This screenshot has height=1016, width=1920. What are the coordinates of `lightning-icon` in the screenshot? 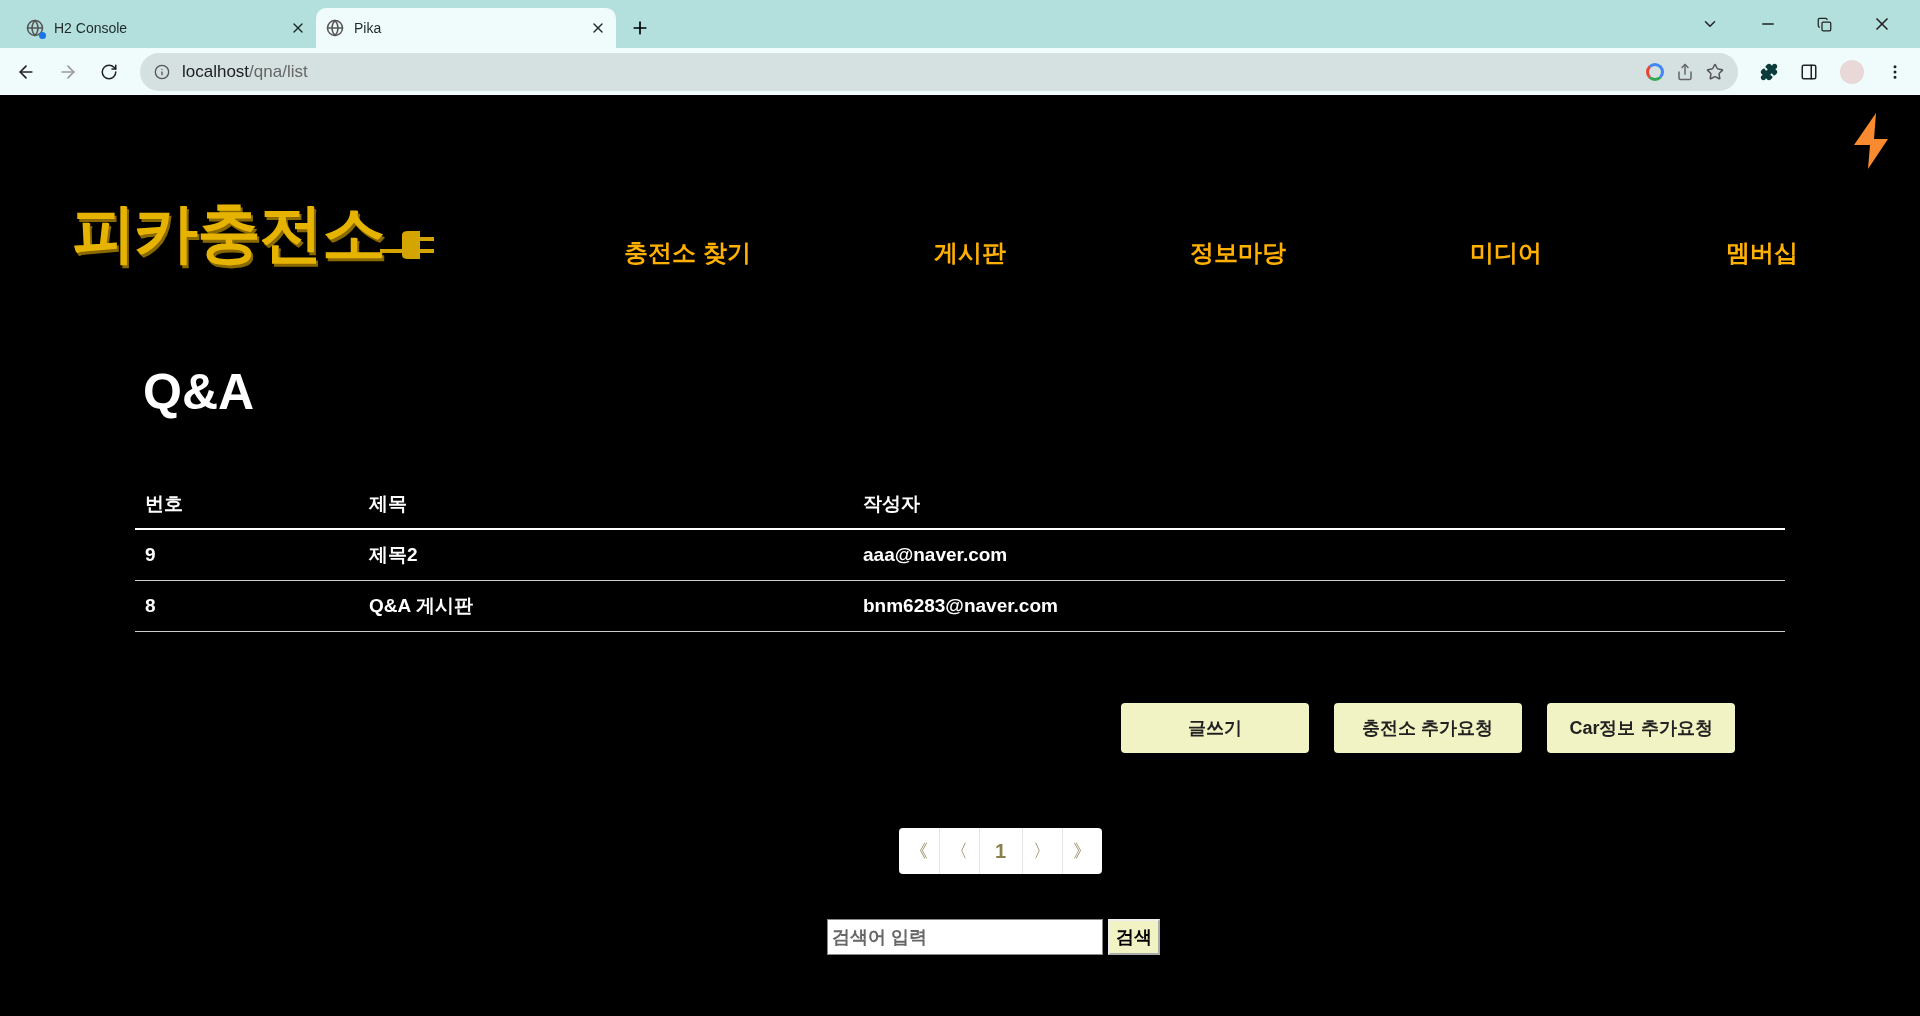 It's located at (1871, 141).